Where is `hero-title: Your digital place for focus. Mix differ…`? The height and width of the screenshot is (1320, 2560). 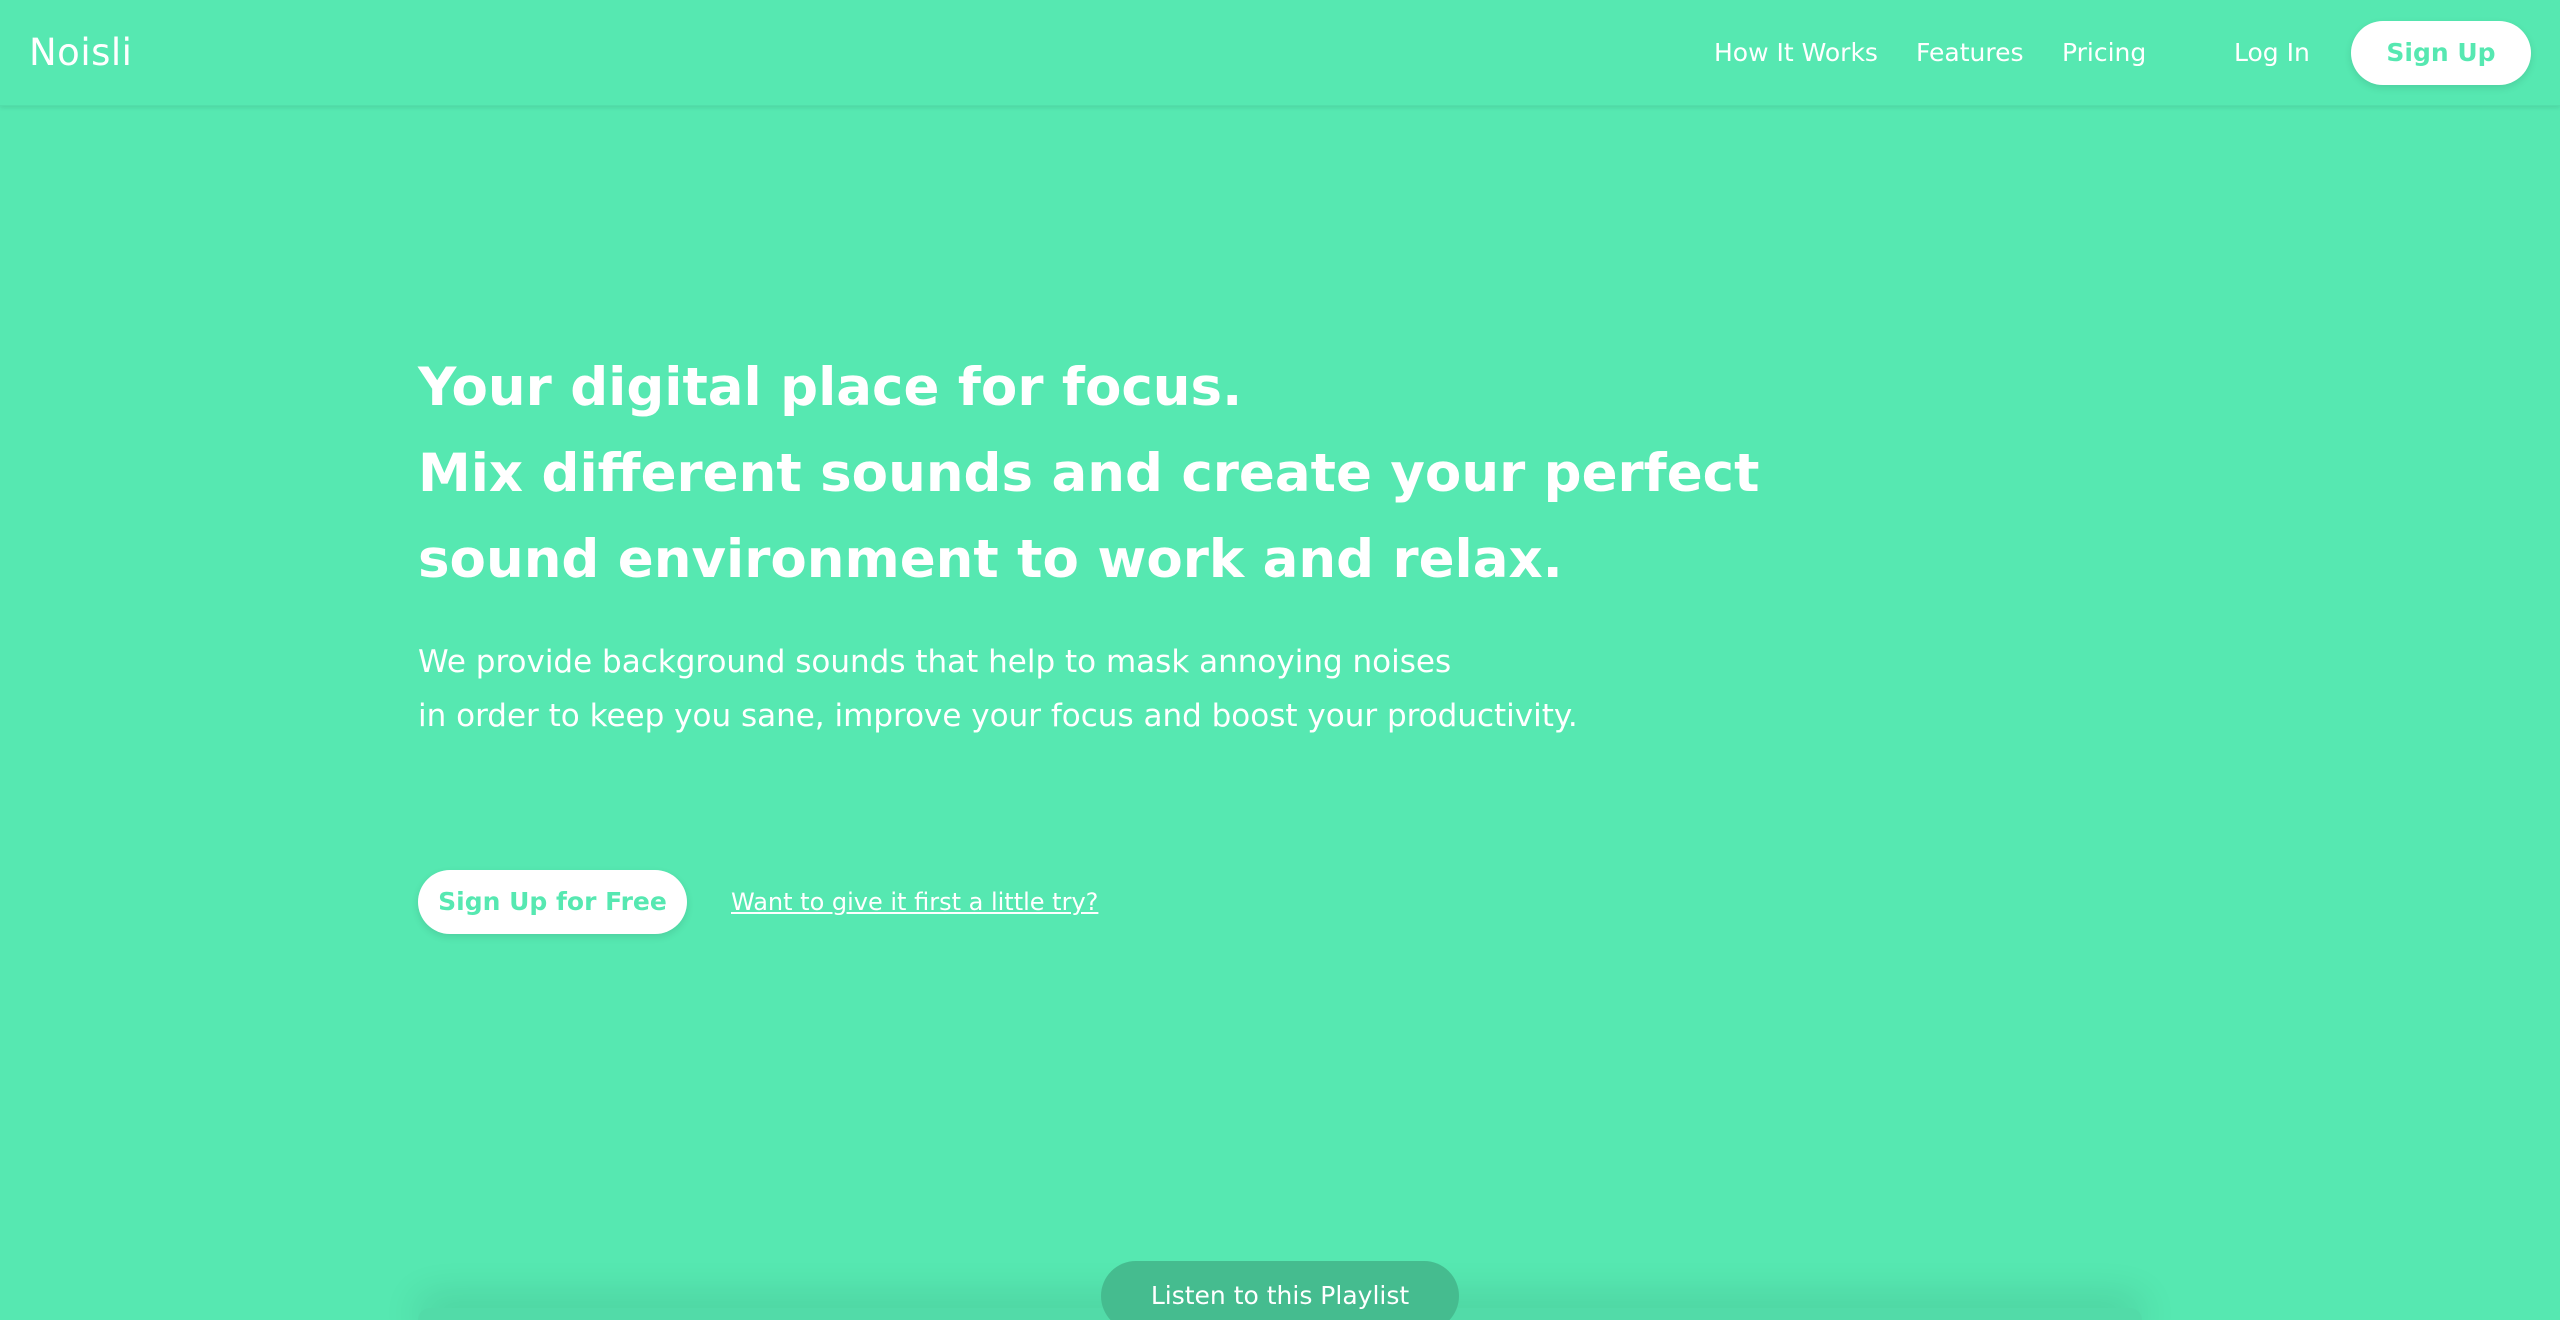 hero-title: Your digital place for focus. Mix differ… is located at coordinates (1089, 474).